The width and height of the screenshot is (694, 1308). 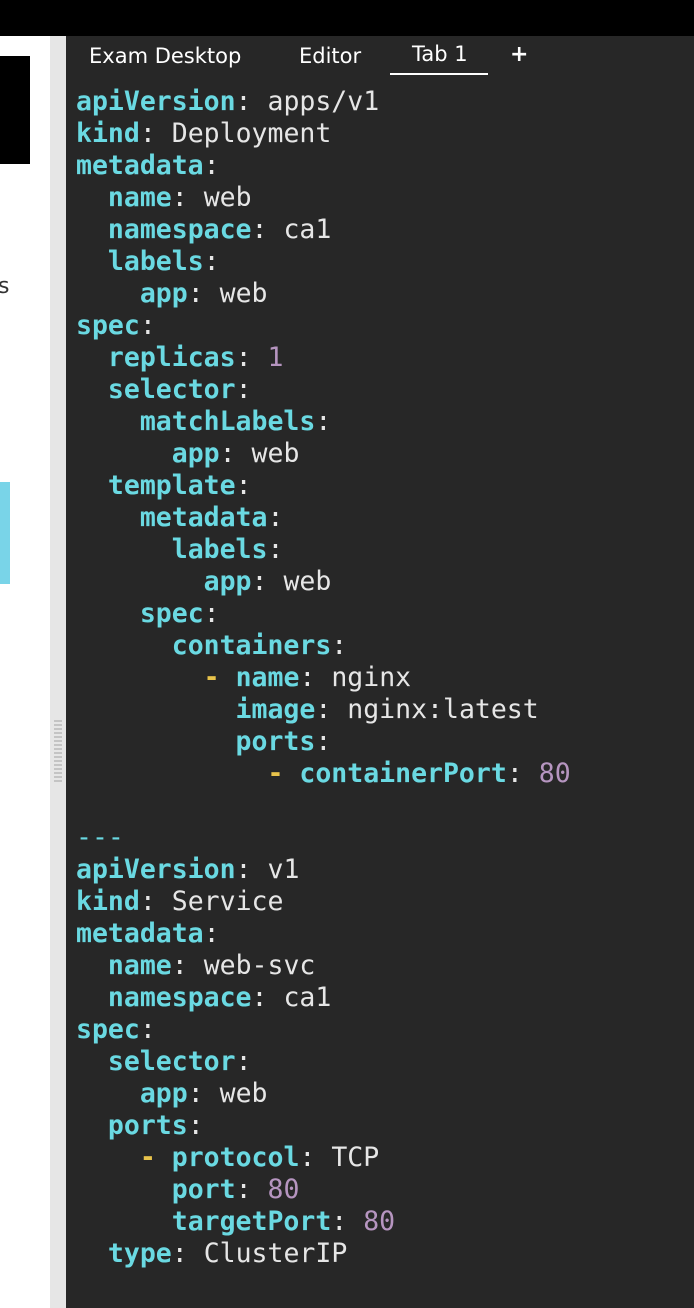 I want to click on yaml-key: kind, so click(x=108, y=901).